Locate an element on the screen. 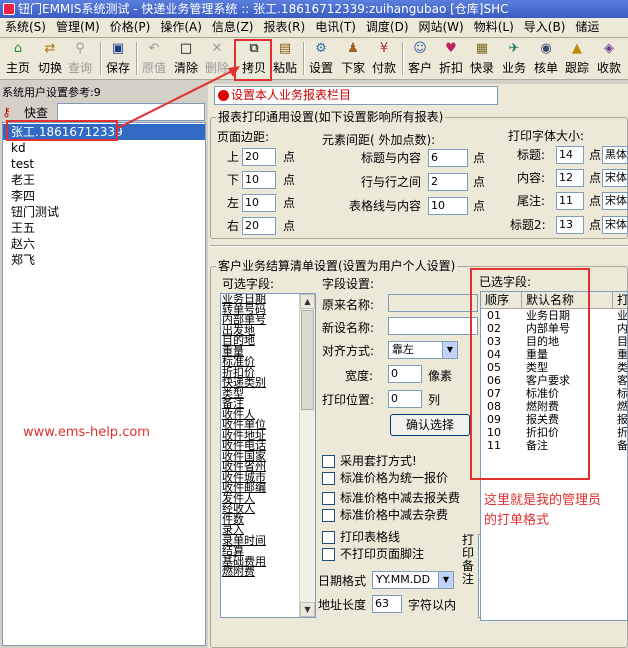 The width and height of the screenshot is (628, 648). annotation-note-line1: 这里就是我的管理员 is located at coordinates (543, 500).